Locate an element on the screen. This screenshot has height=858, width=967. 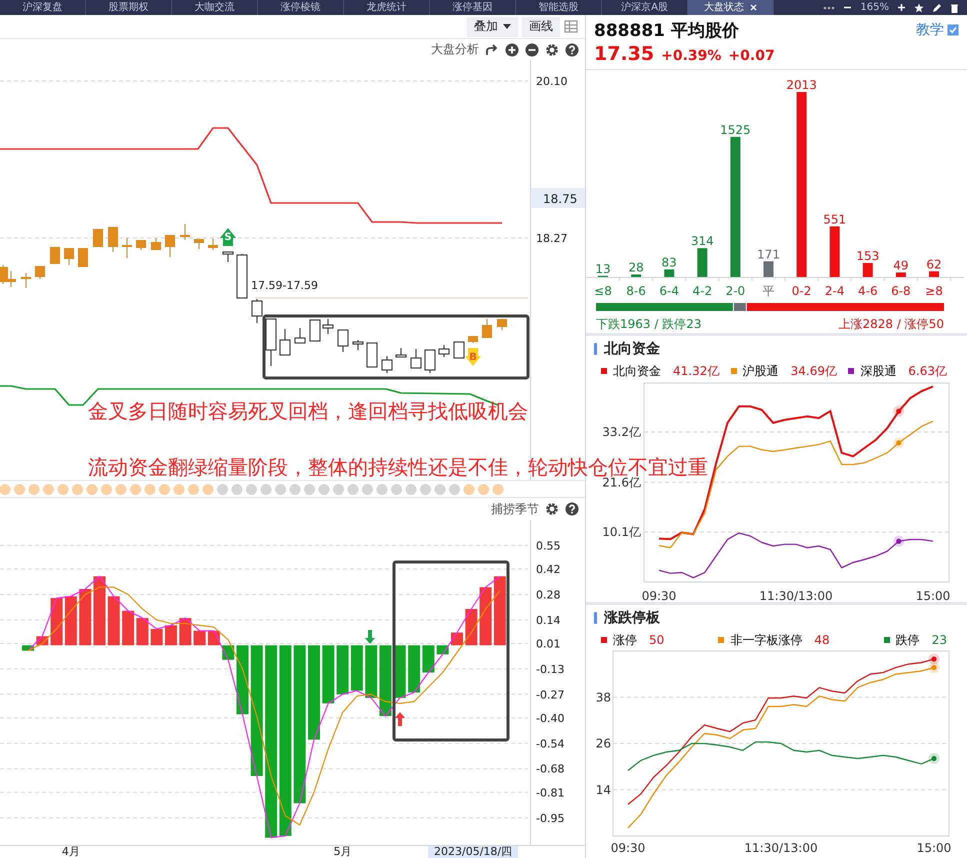
axis-label: 0.55 is located at coordinates (548, 545).